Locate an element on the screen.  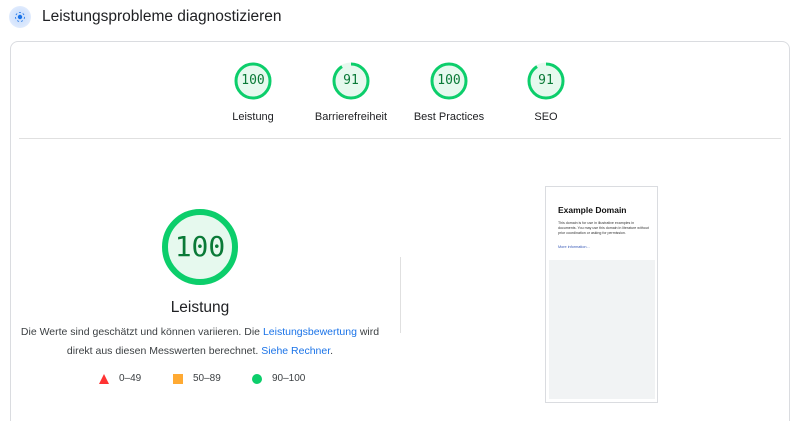
lighthouse-icon is located at coordinates (20, 17).